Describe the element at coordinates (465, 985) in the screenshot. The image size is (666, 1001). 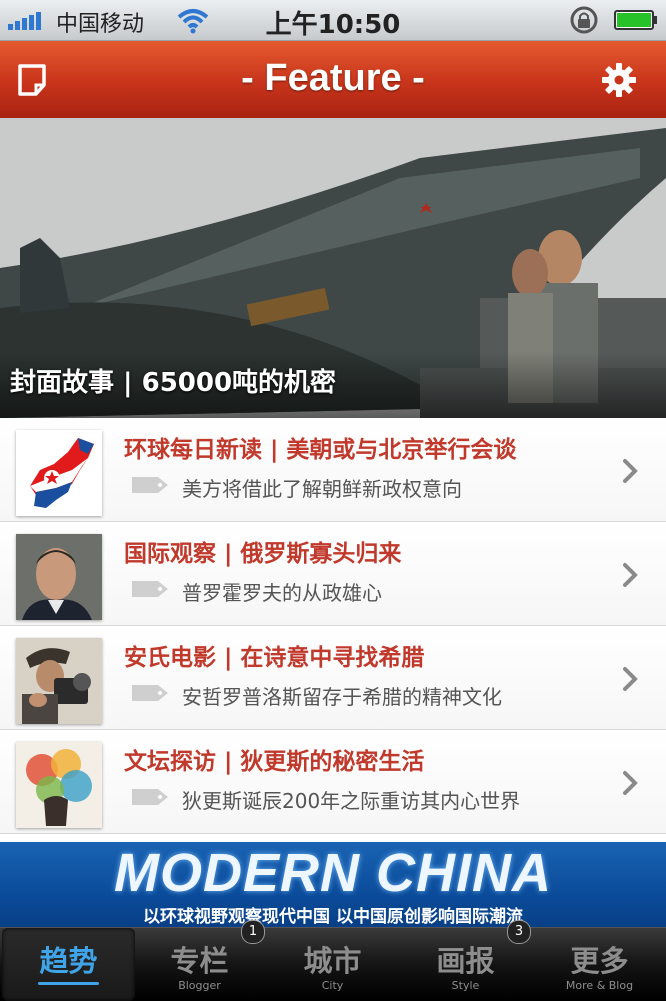
I see `tab-sublabel: Style` at that location.